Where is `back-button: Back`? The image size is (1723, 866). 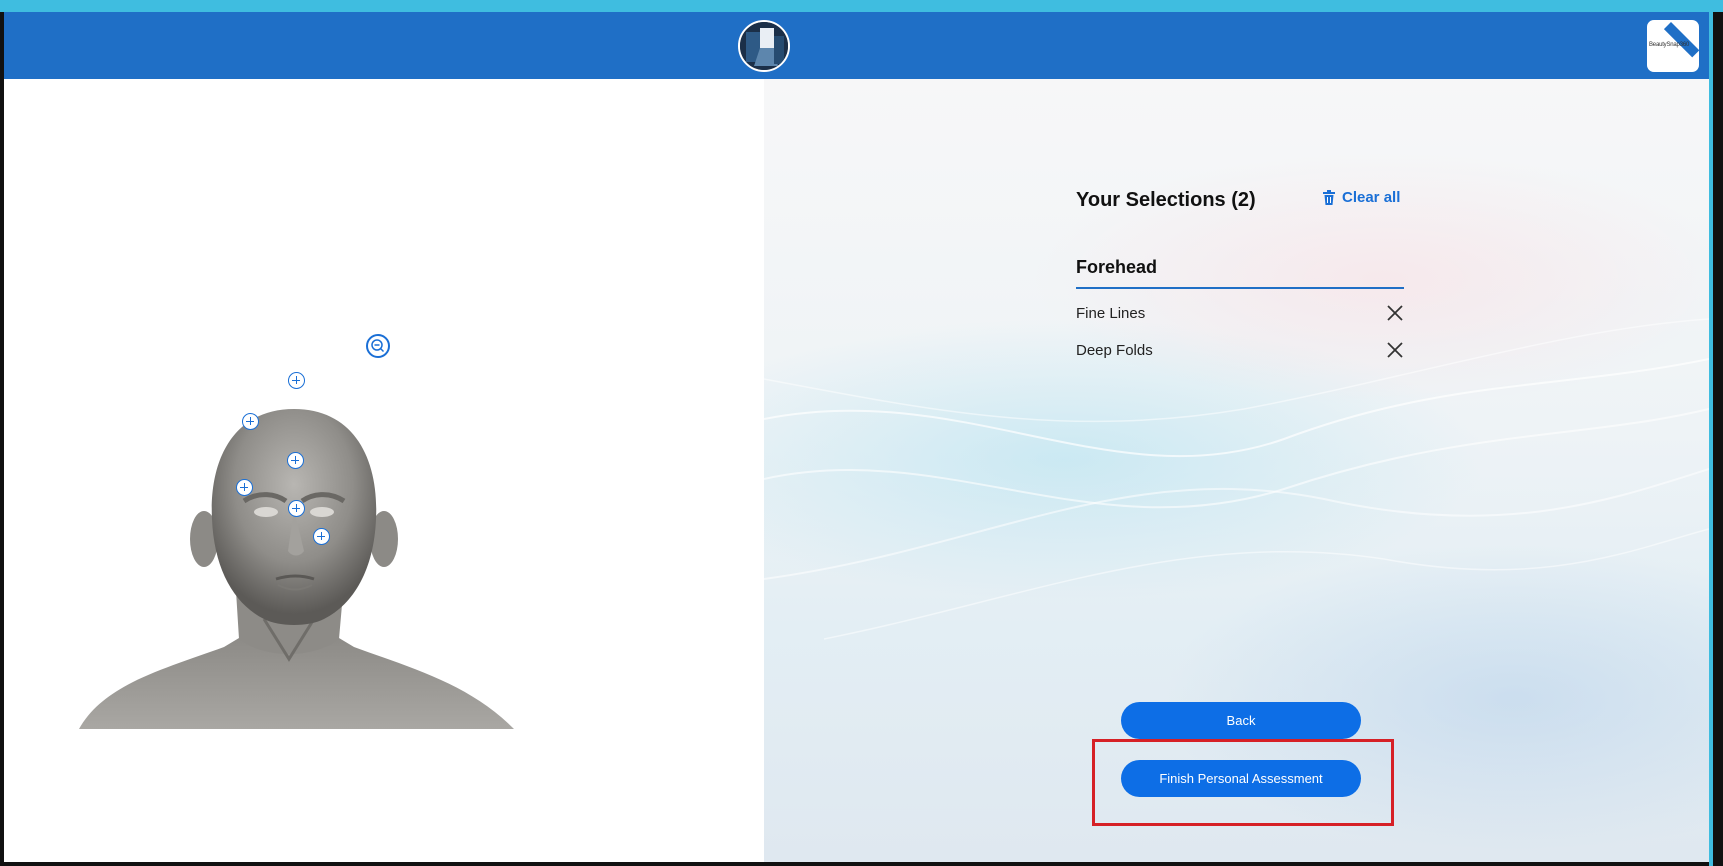
back-button: Back is located at coordinates (1241, 720).